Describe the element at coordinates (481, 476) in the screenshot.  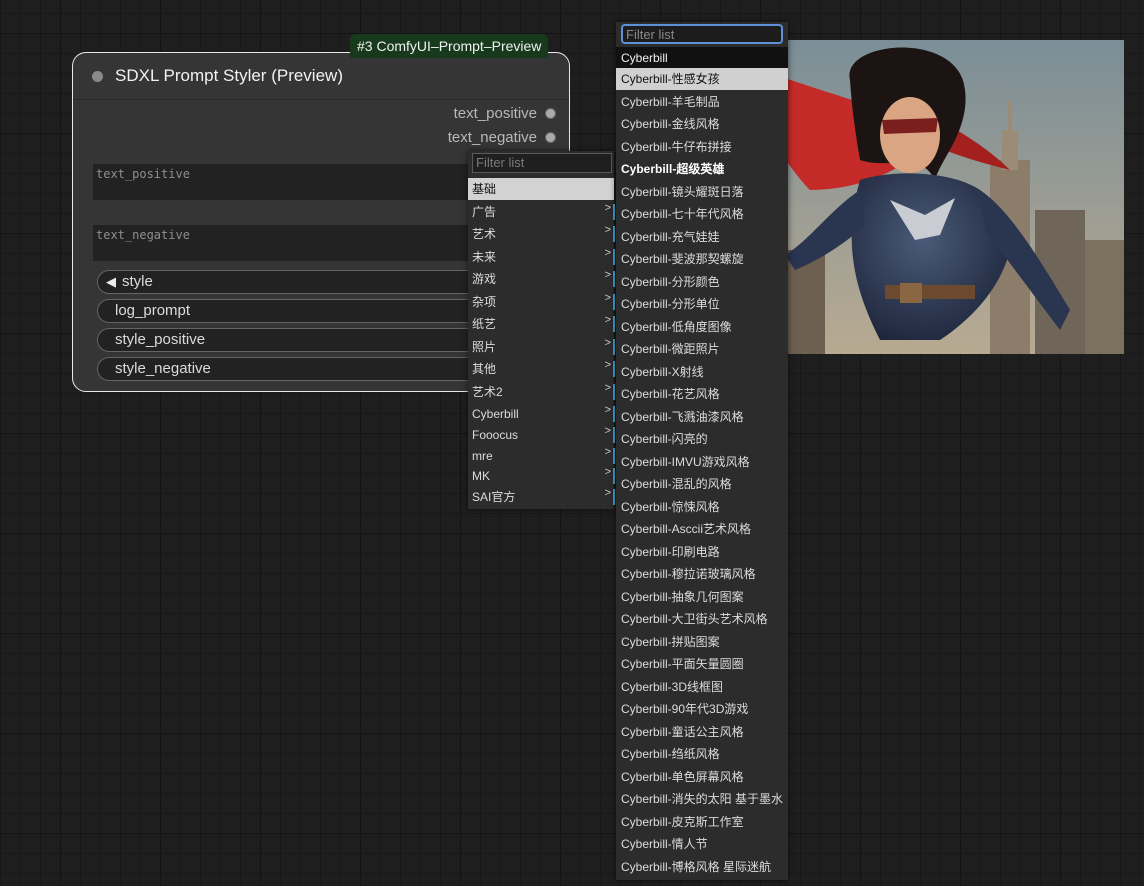
I see `category-label: MK` at that location.